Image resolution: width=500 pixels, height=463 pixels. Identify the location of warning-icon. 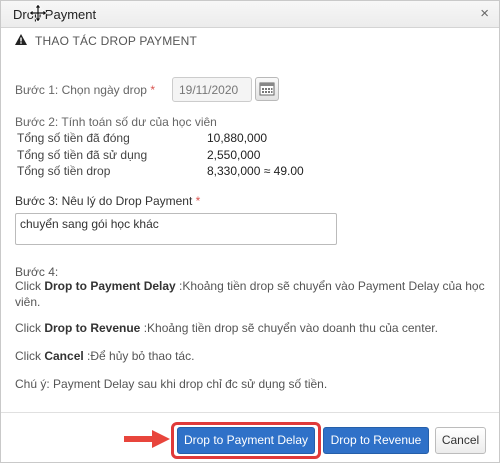
(22, 41).